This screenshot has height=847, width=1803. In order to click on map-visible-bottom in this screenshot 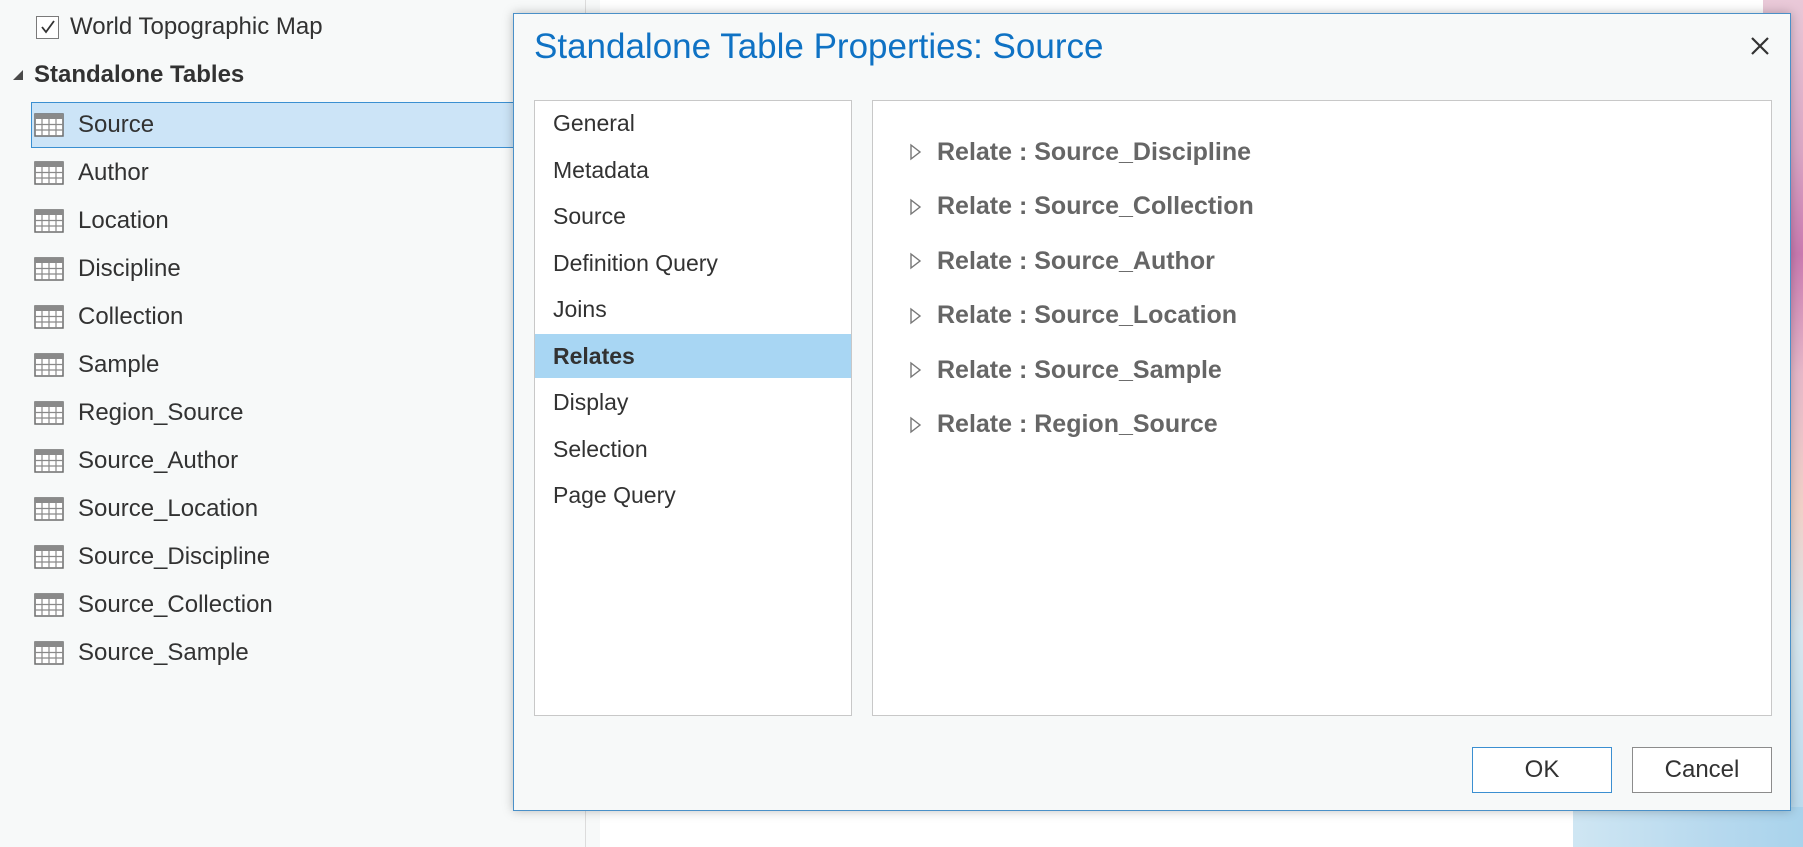, I will do `click(1688, 827)`.